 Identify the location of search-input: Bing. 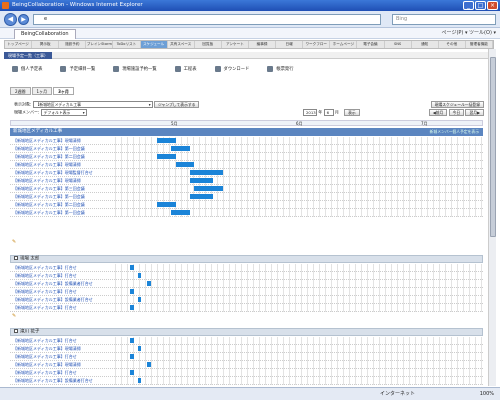
(444, 19).